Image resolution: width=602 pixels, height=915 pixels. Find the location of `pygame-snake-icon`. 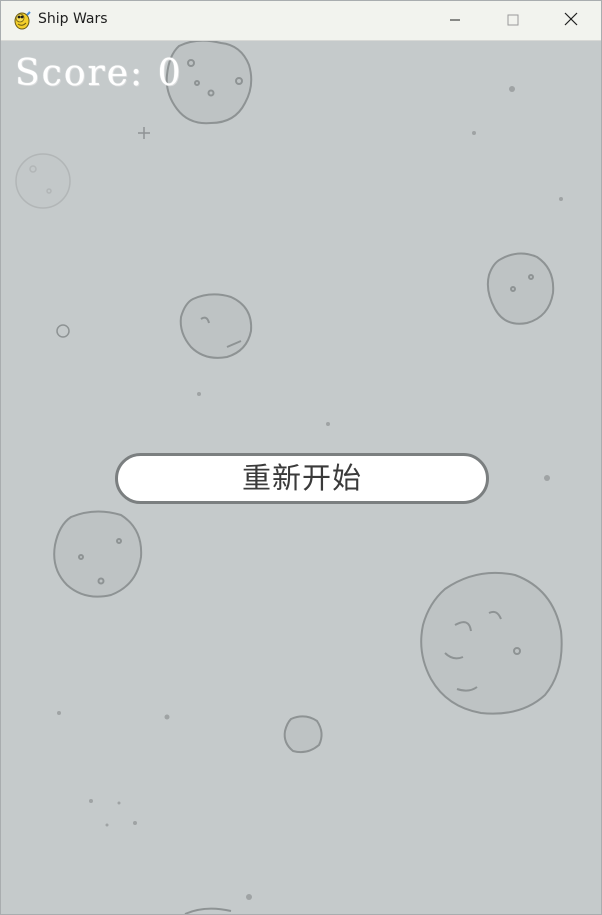

pygame-snake-icon is located at coordinates (22, 20).